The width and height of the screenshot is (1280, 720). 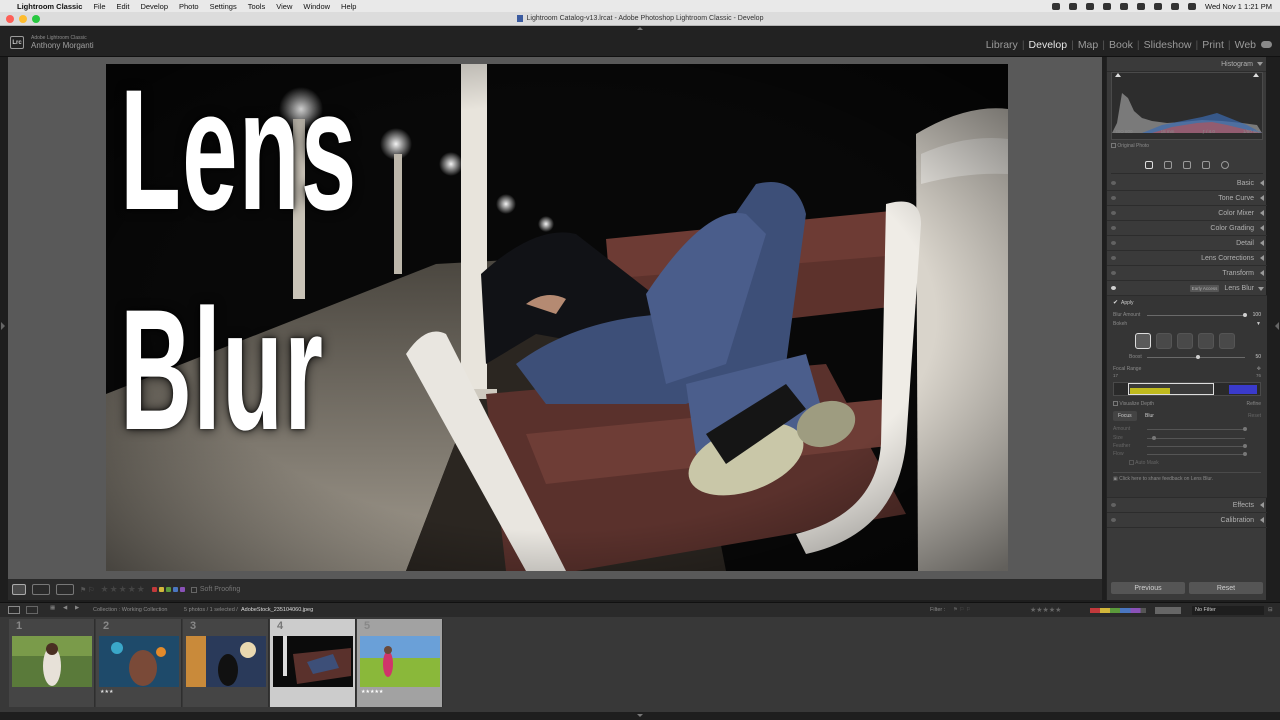 What do you see at coordinates (400, 663) in the screenshot?
I see `filmstrip-cell: 5 ★★★★★` at bounding box center [400, 663].